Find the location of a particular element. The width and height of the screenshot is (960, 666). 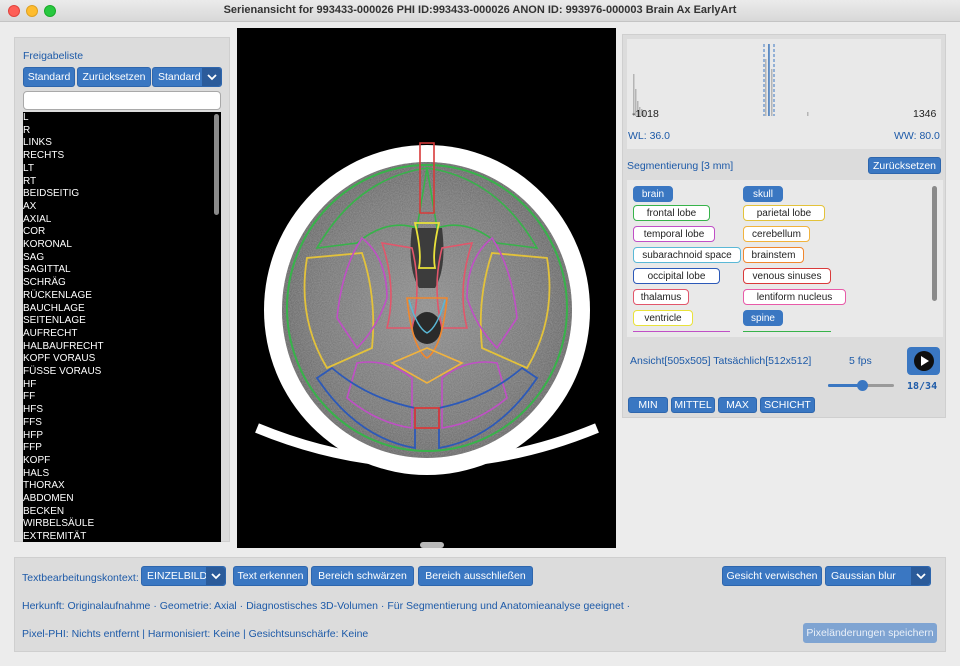

release-list-item: HFS is located at coordinates (33, 410).